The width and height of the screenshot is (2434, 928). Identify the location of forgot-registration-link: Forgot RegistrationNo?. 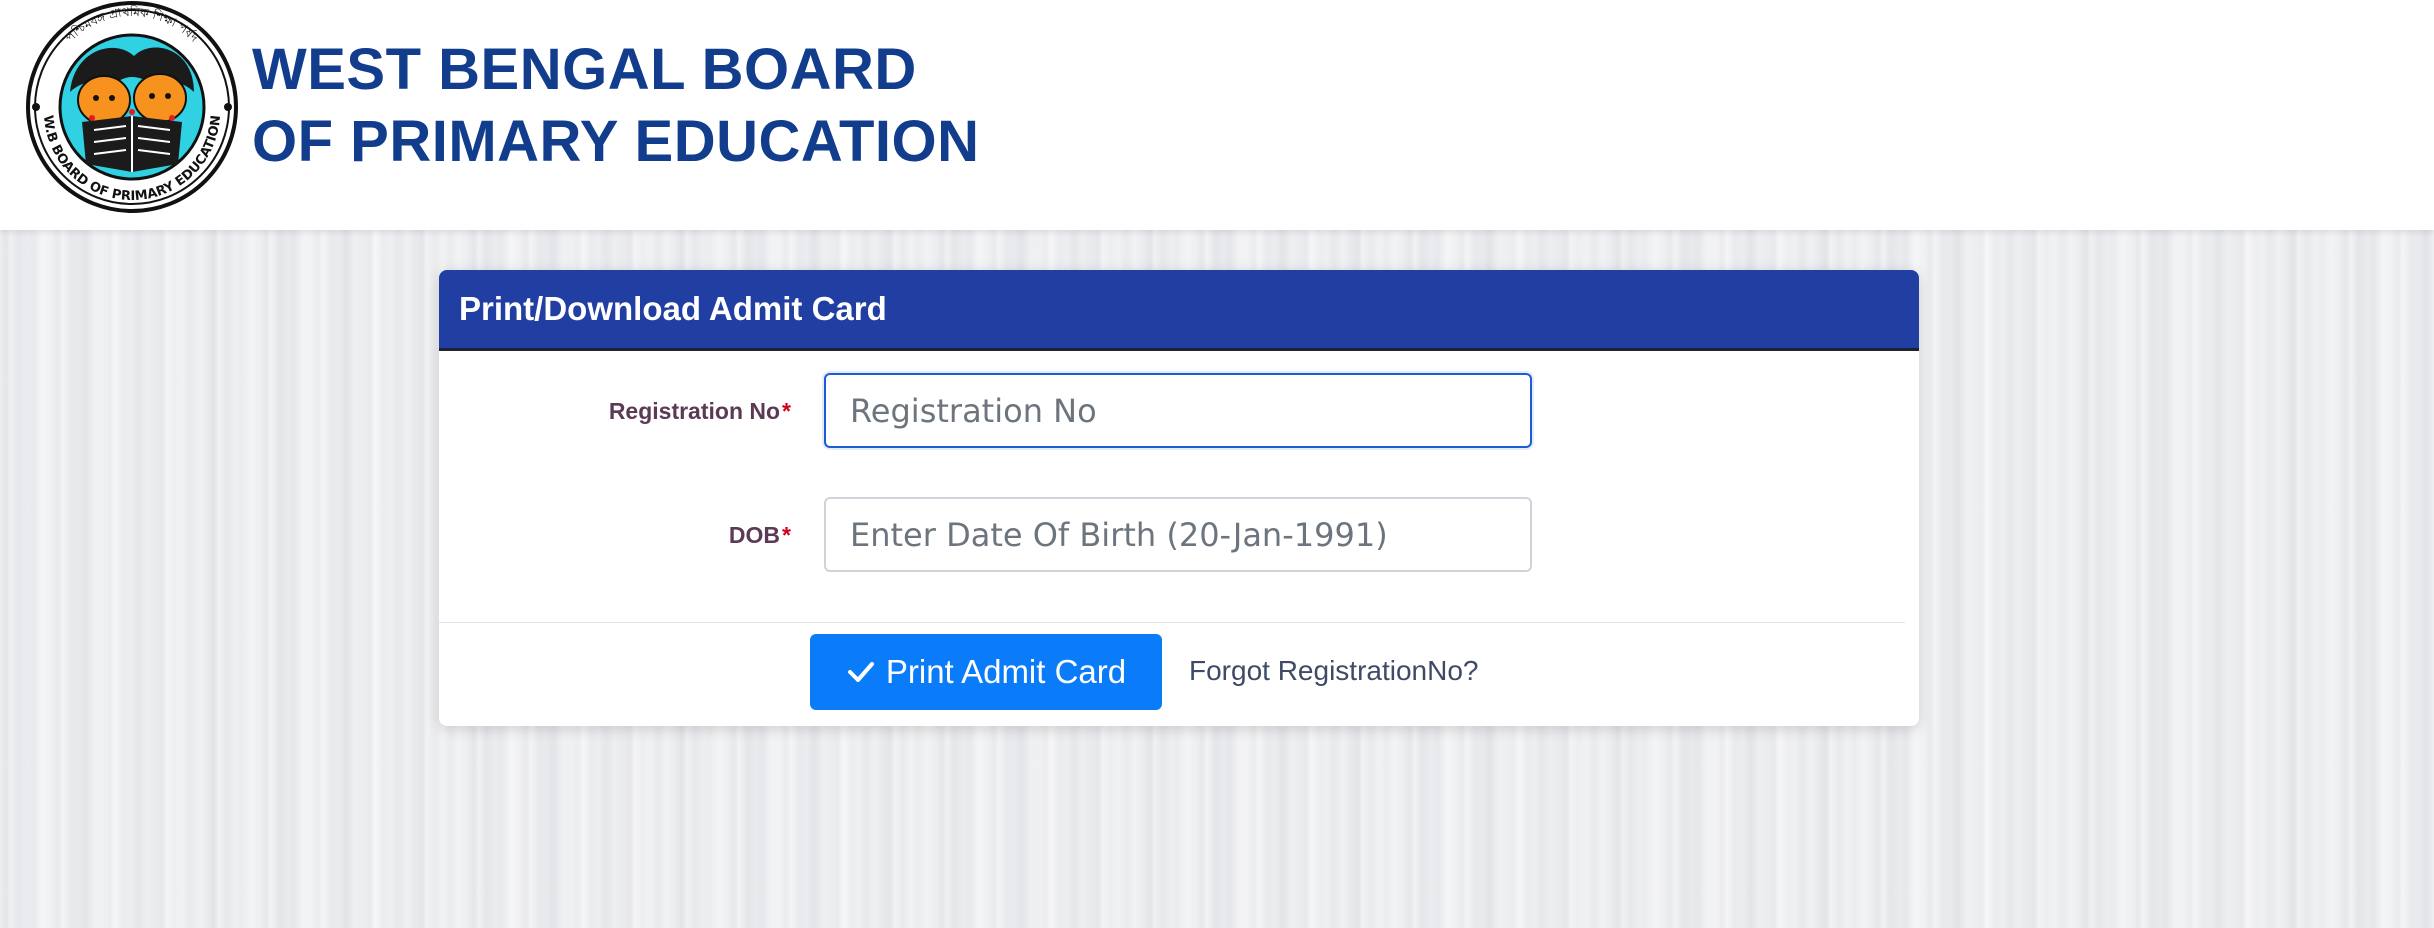
(1333, 671).